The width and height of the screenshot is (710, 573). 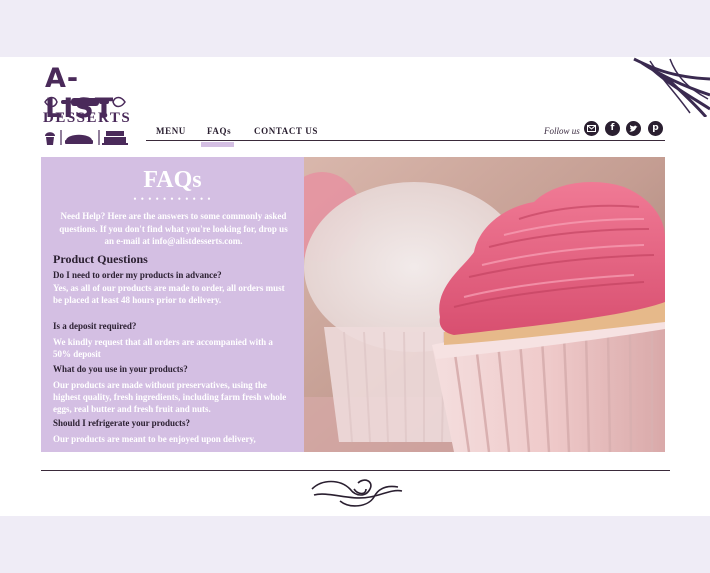 What do you see at coordinates (122, 423) in the screenshot?
I see `faq-question: Should I refrigerate your products?` at bounding box center [122, 423].